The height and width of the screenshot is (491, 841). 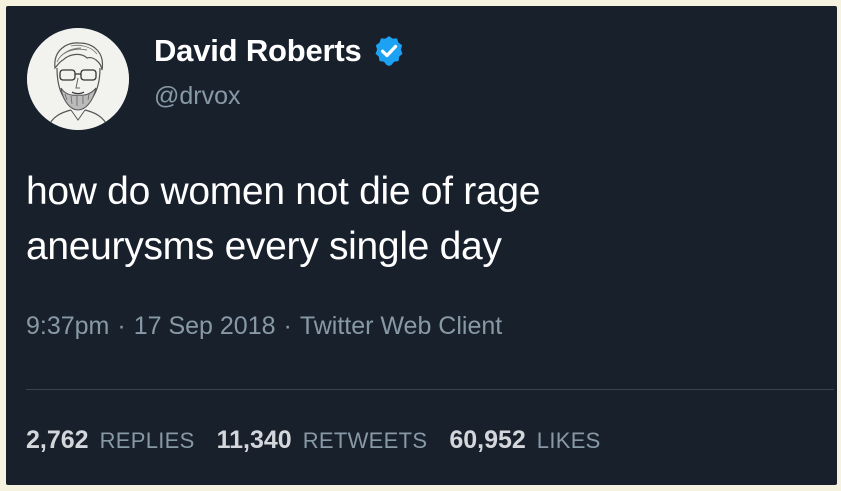 I want to click on likes-count: 60,952, so click(x=487, y=440).